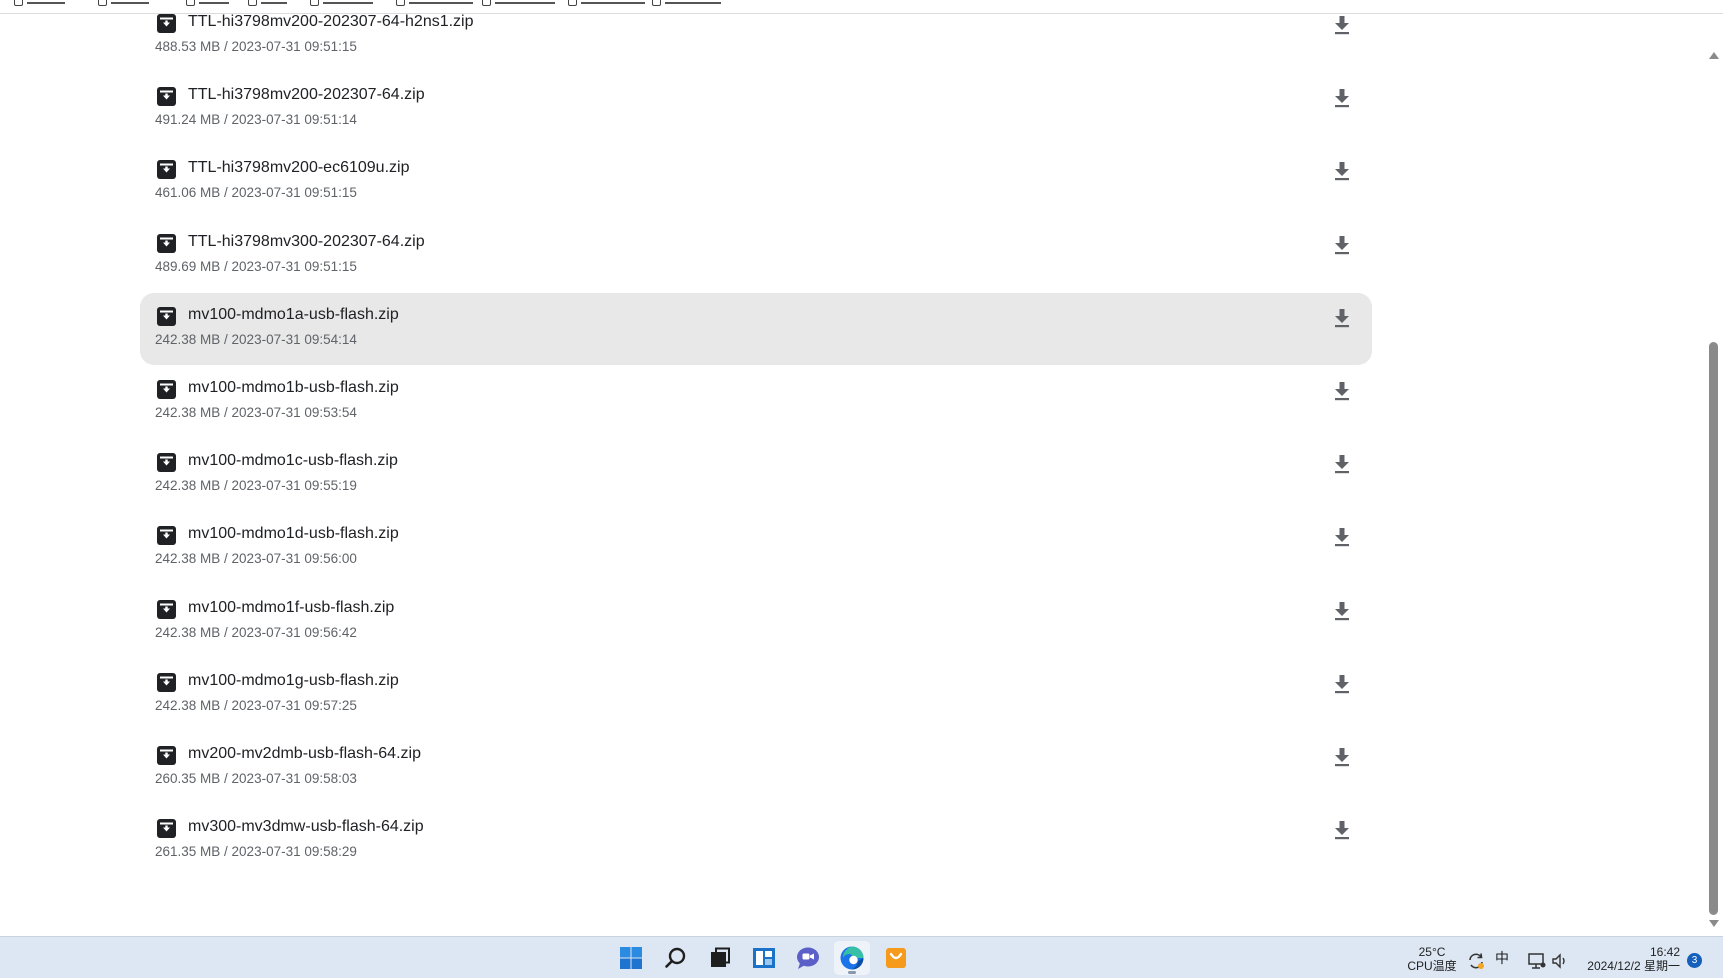  I want to click on widgets-button, so click(764, 958).